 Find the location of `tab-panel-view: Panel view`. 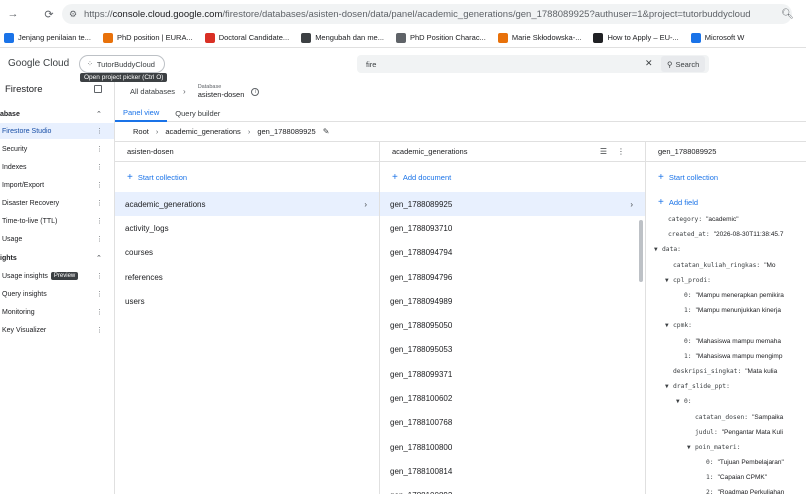

tab-panel-view: Panel view is located at coordinates (141, 113).